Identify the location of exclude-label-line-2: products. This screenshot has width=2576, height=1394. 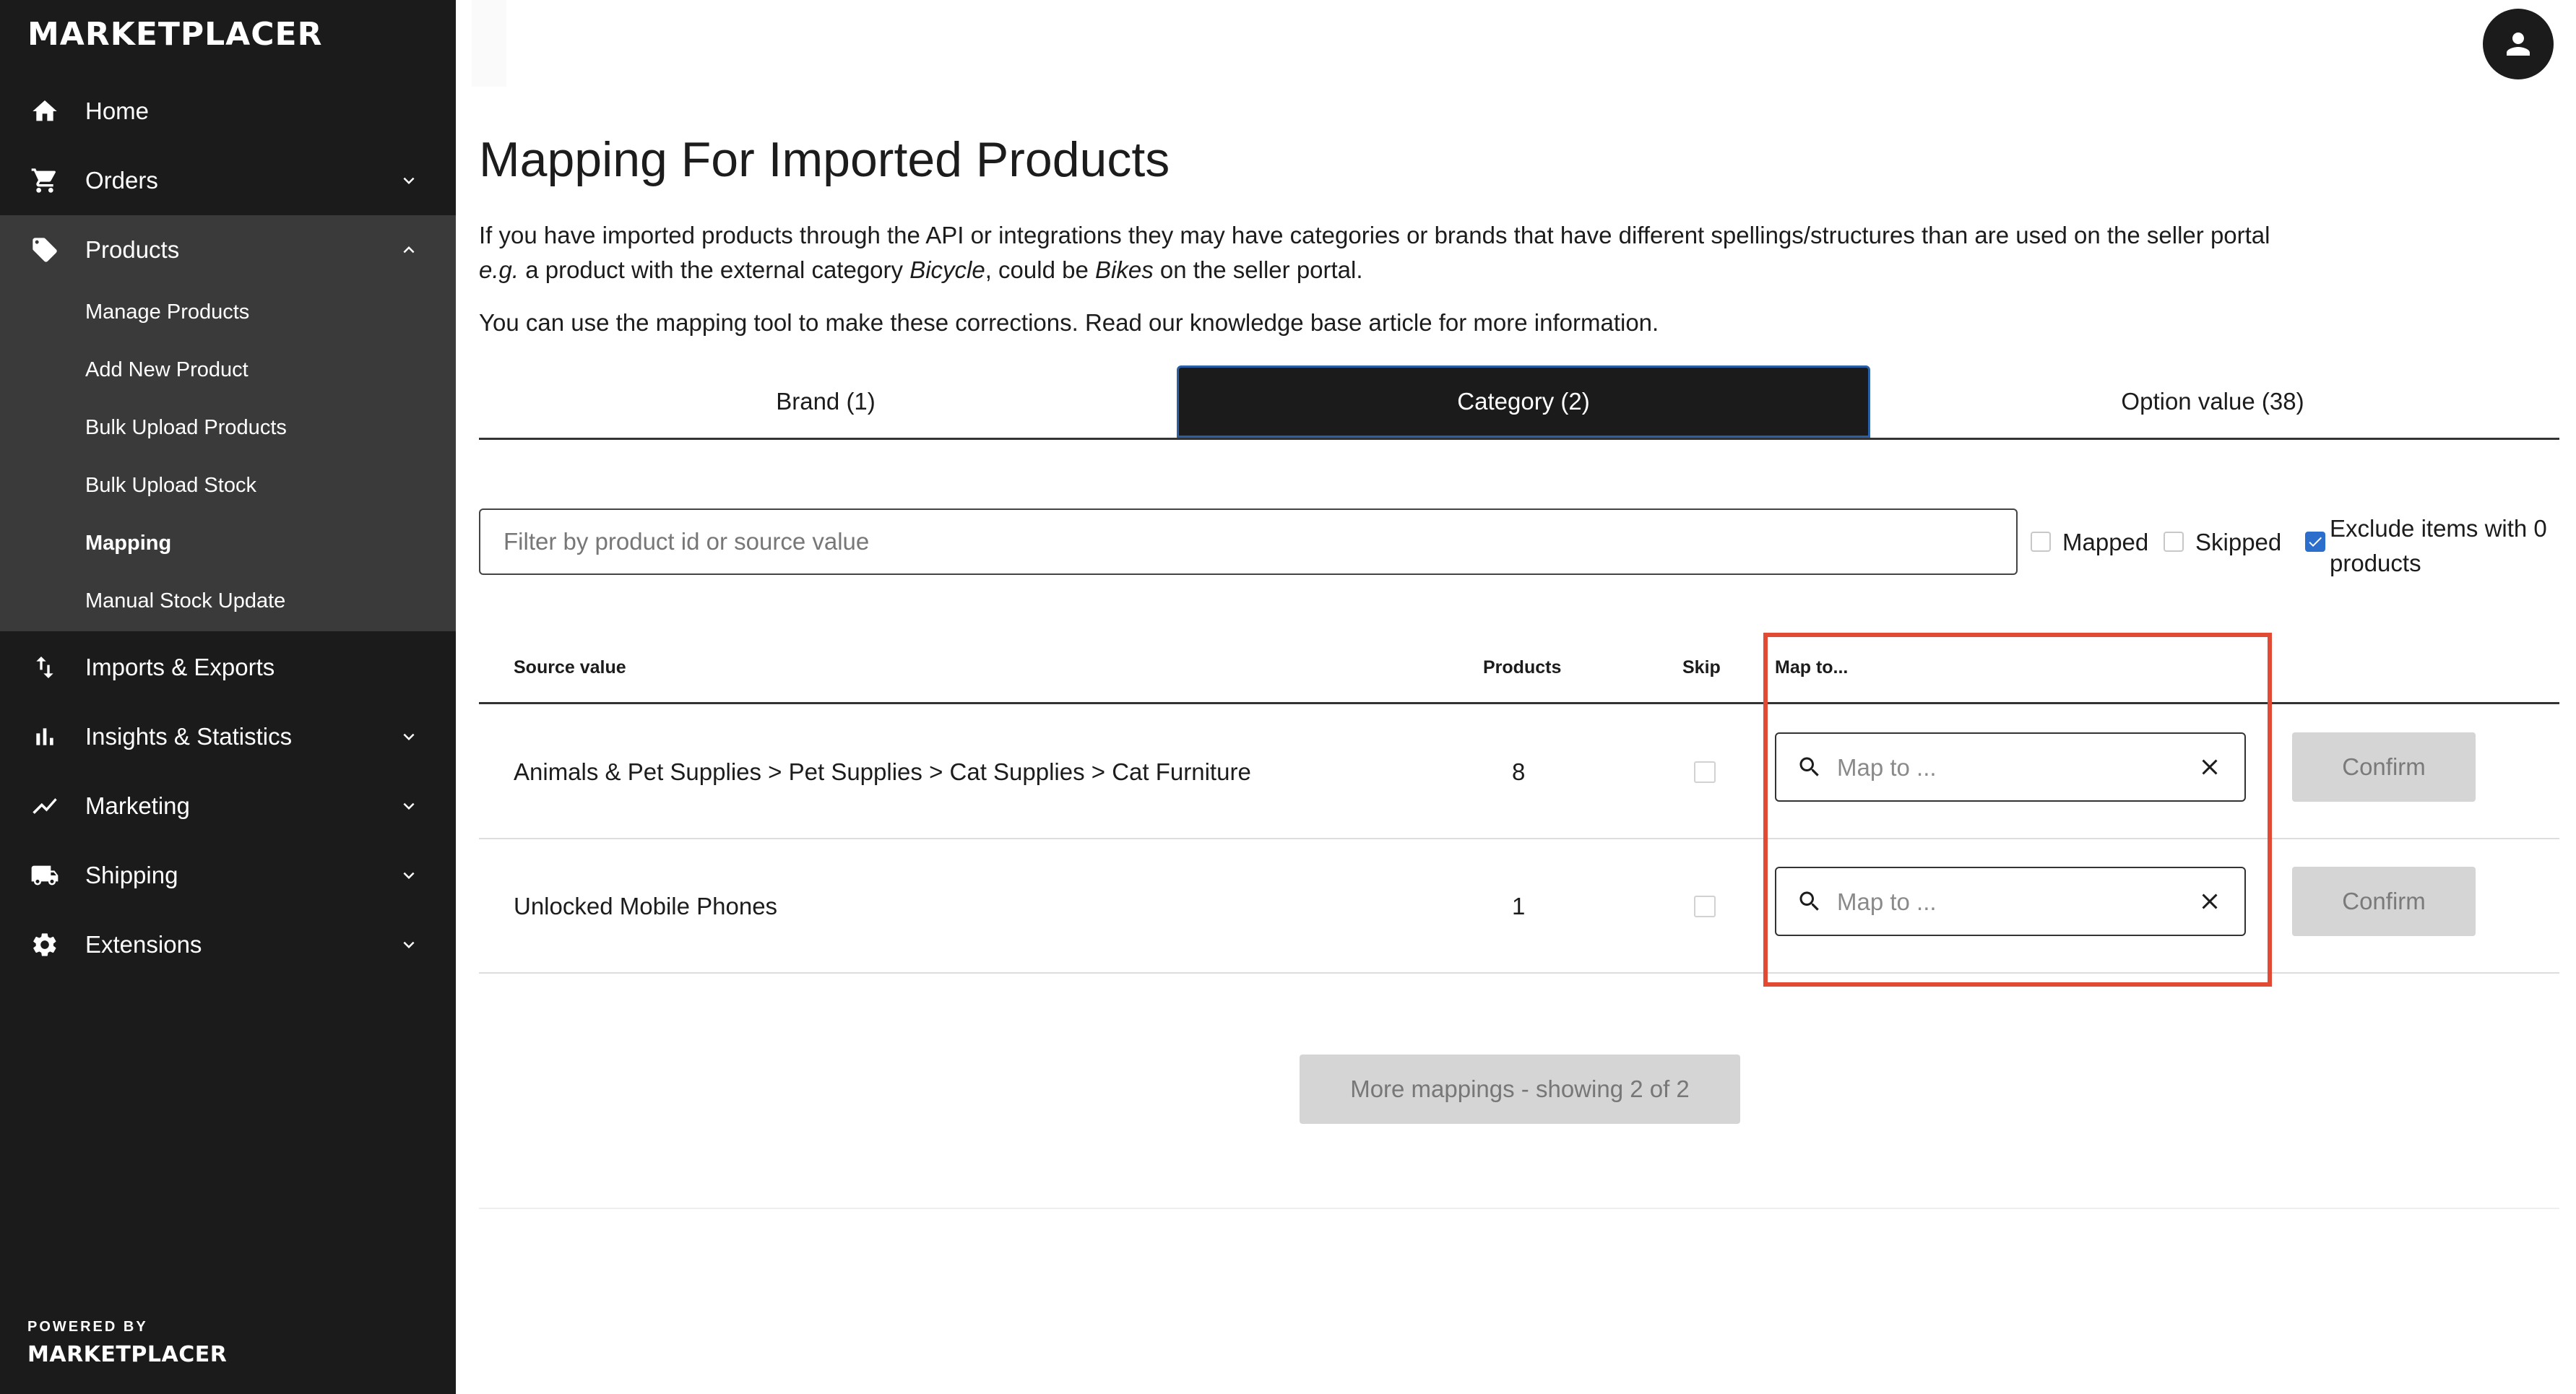
(2375, 563).